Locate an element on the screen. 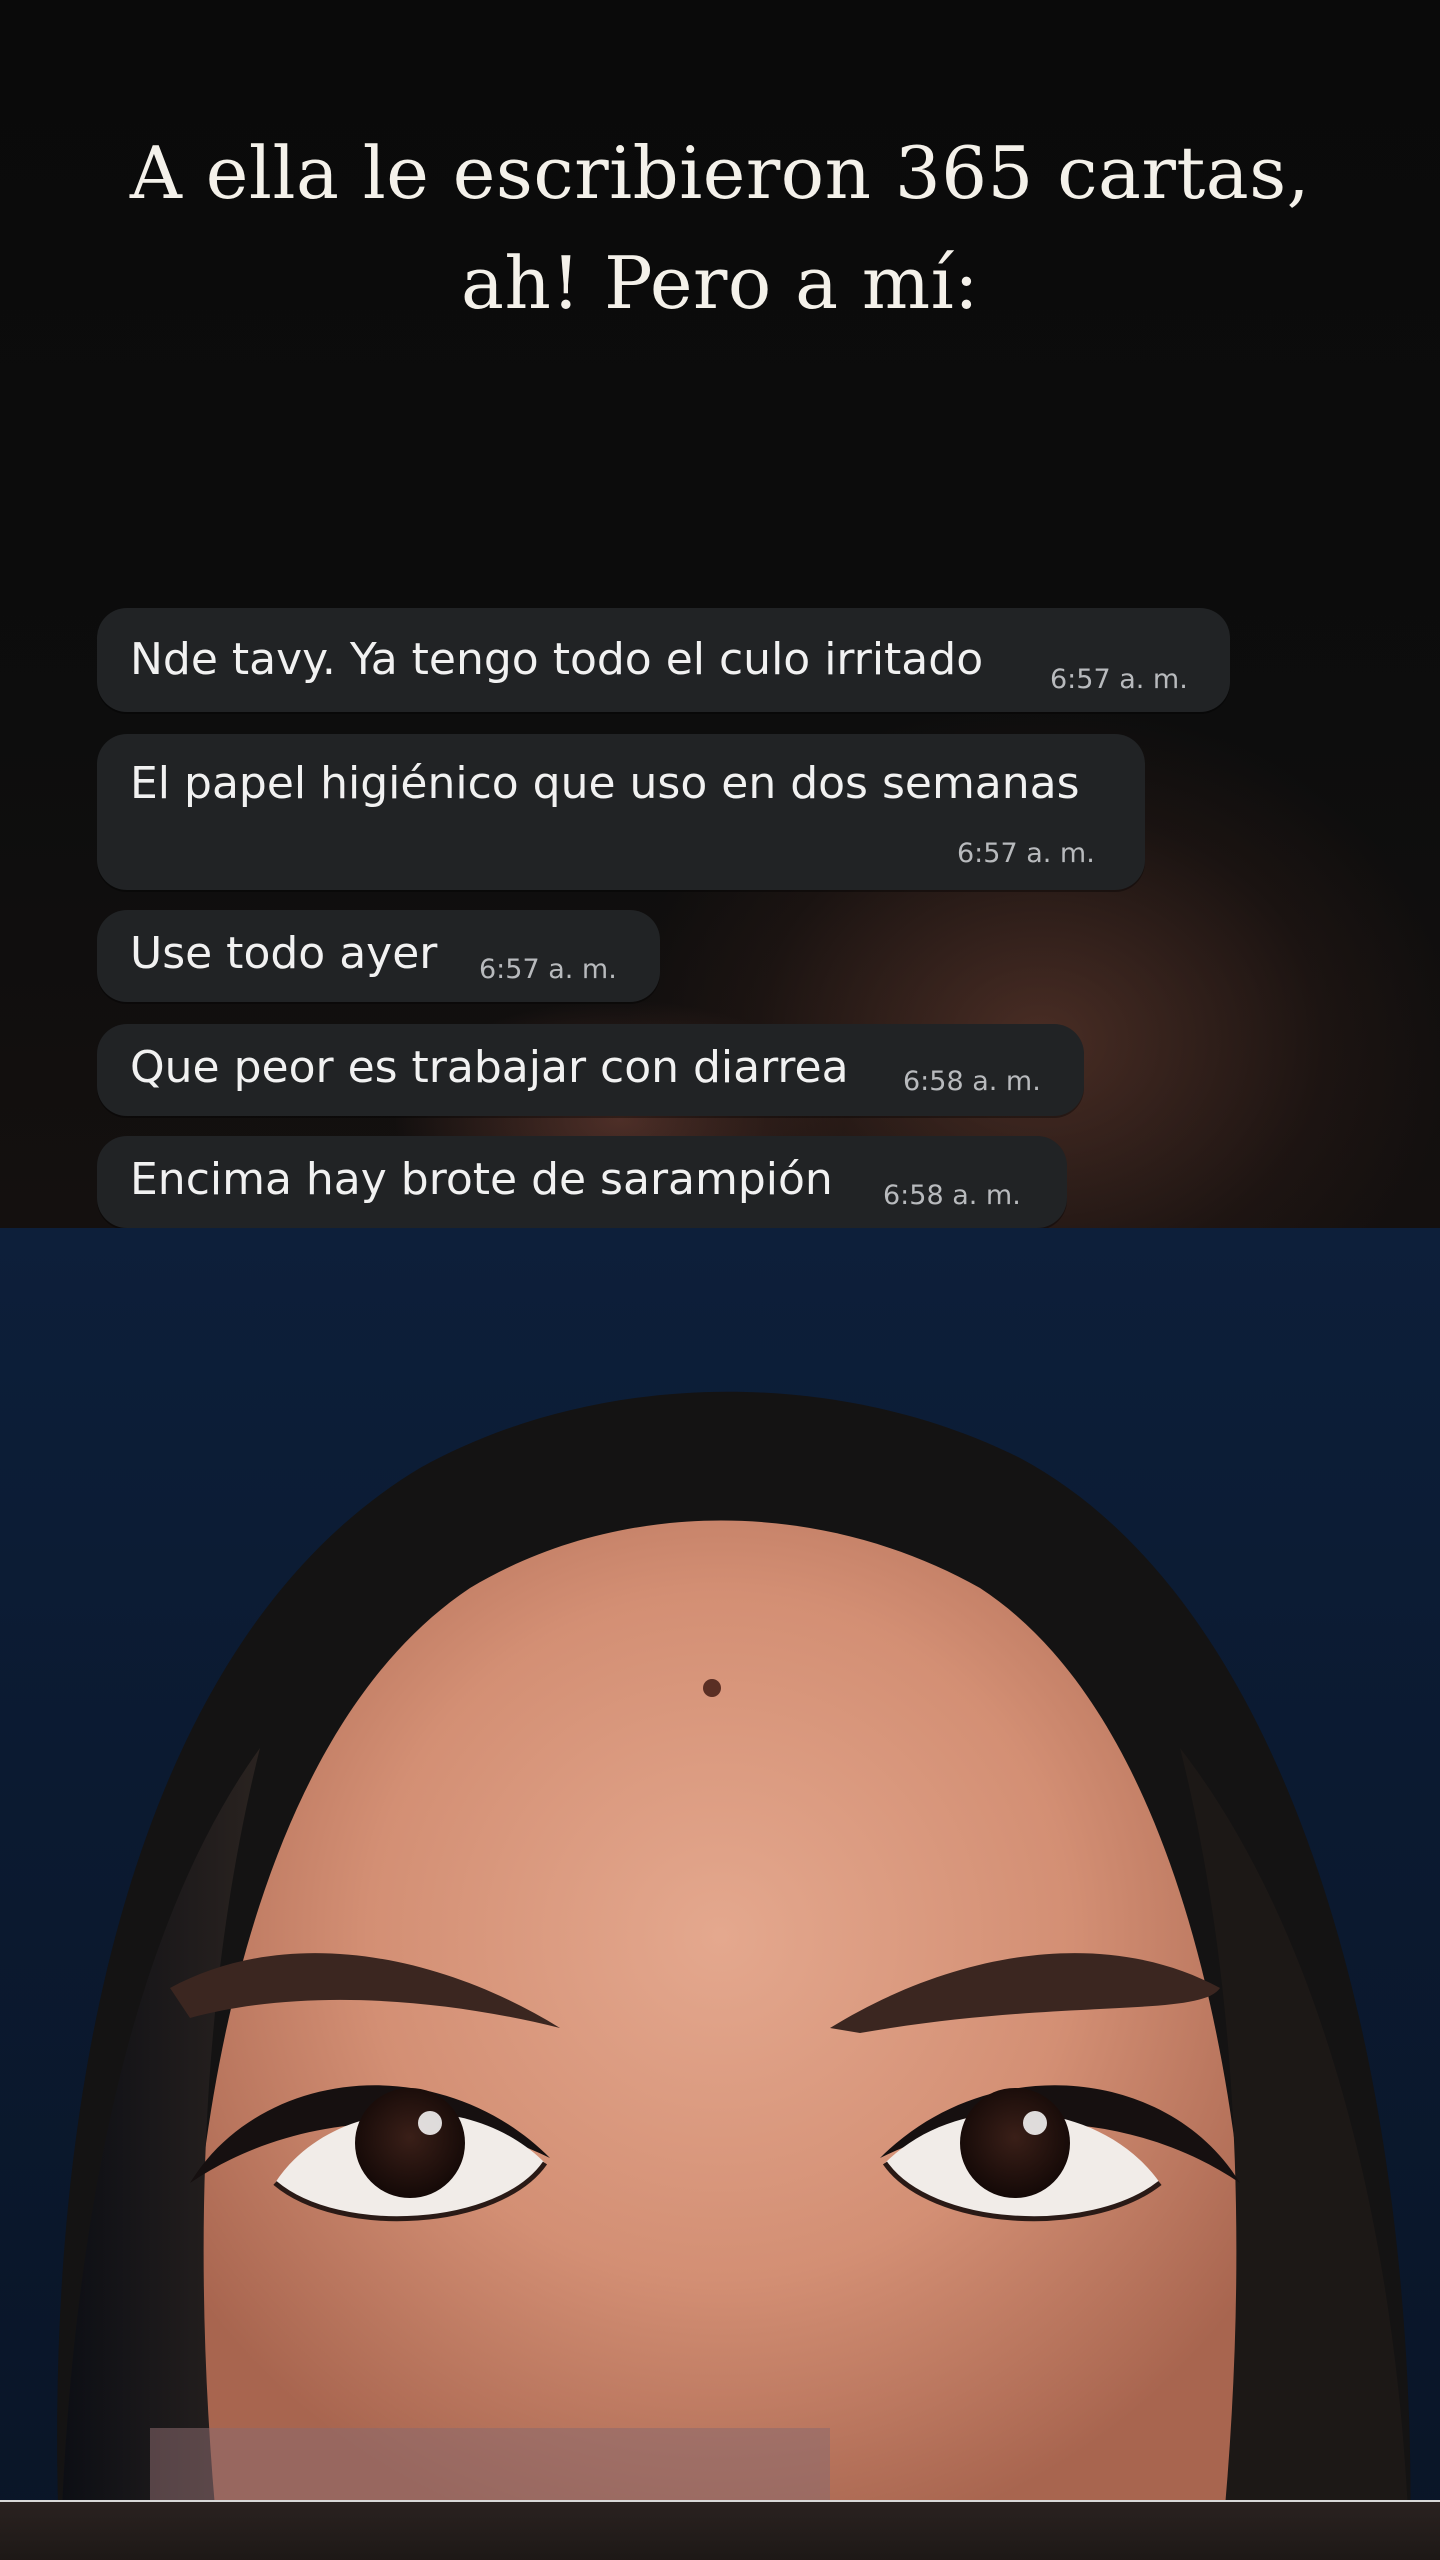 The height and width of the screenshot is (2560, 1440). bottom-strip is located at coordinates (720, 2530).